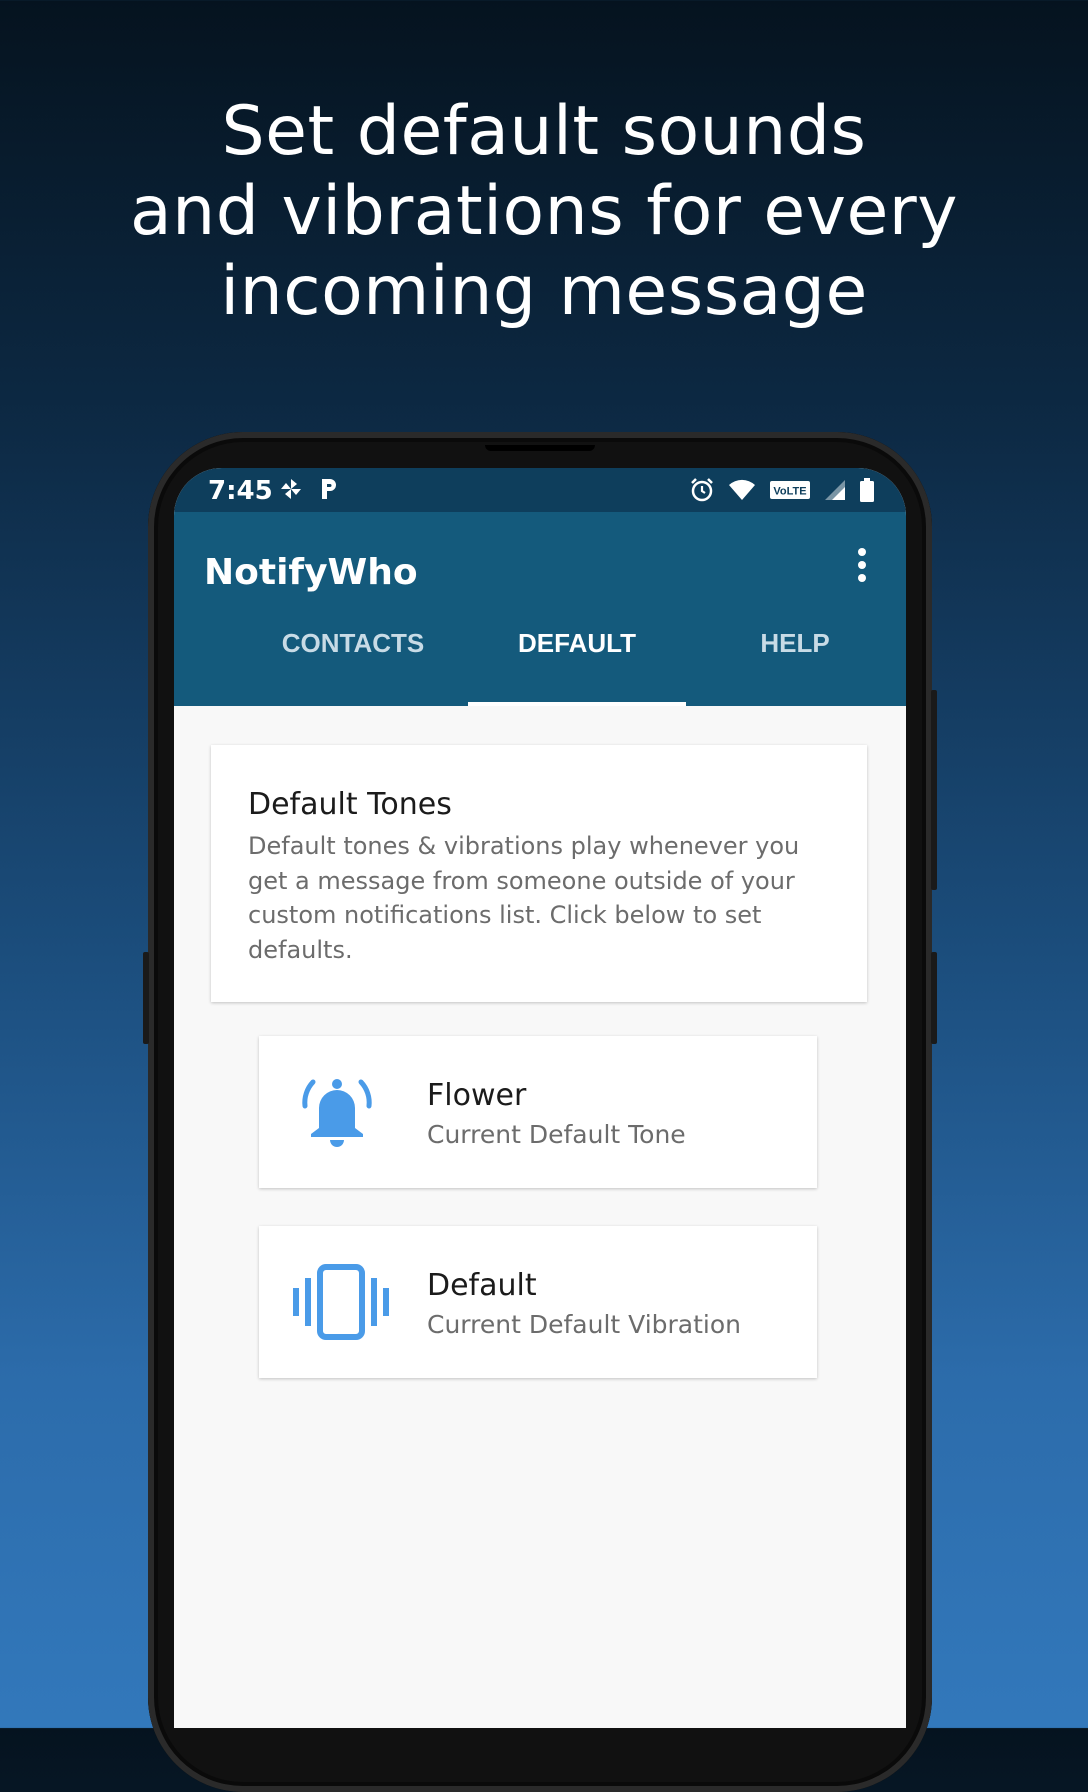 This screenshot has width=1088, height=1792. Describe the element at coordinates (291, 491) in the screenshot. I see `pinwheel-icon` at that location.